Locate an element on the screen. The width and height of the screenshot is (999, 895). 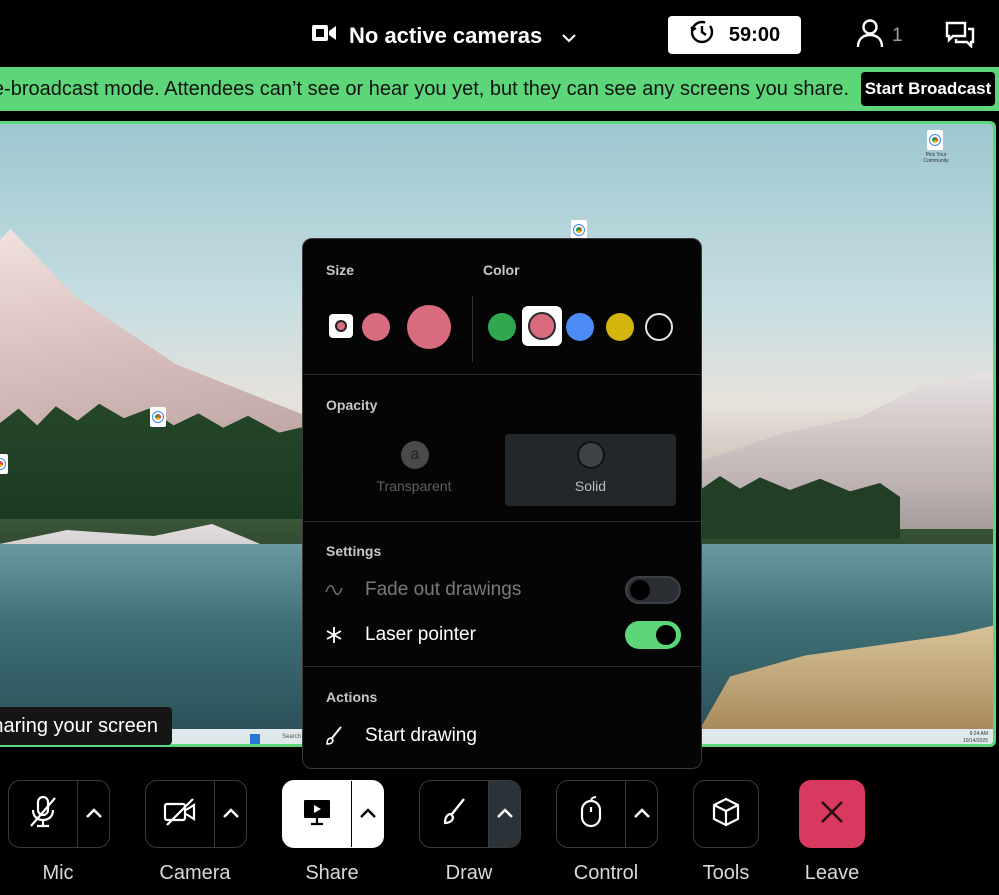
camera-button-group is located at coordinates (196, 814).